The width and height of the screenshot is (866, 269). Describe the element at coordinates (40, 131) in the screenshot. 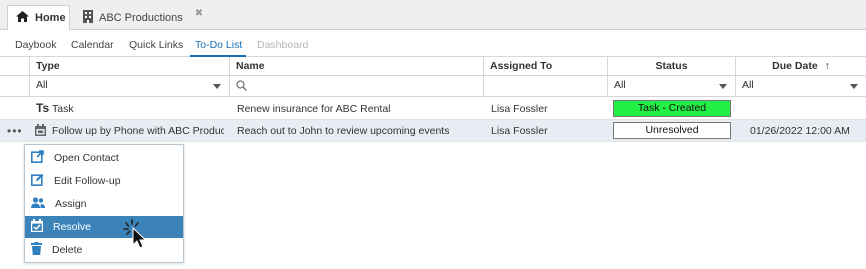

I see `calendar-phone-icon` at that location.